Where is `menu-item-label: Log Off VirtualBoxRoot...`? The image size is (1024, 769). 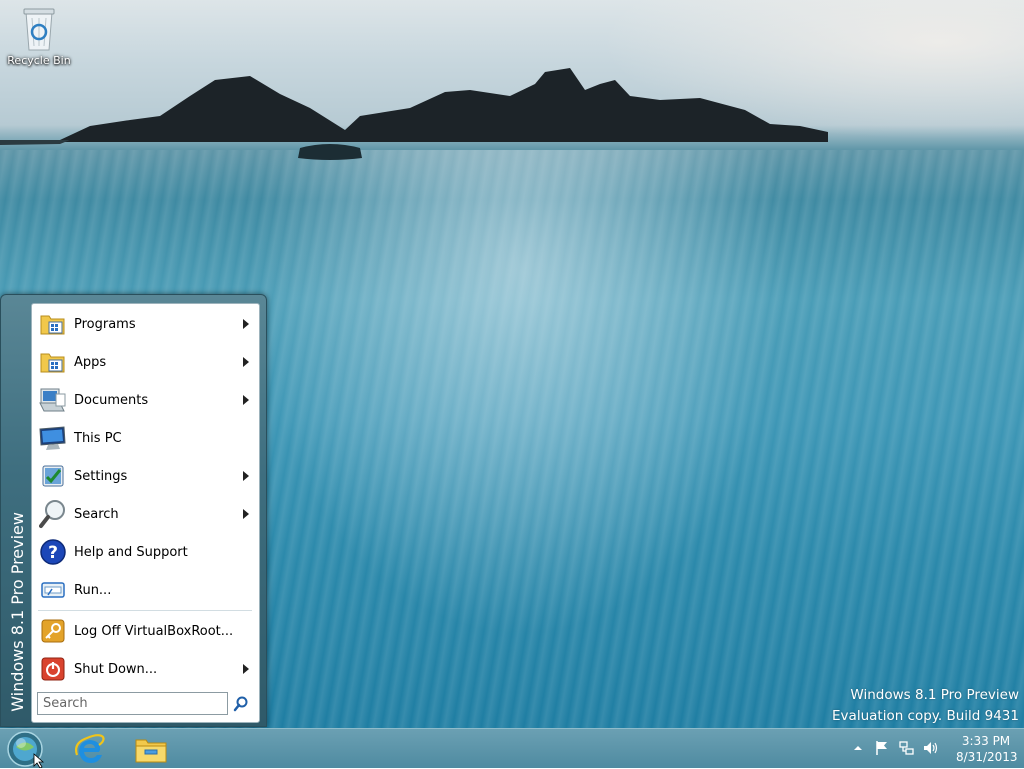
menu-item-label: Log Off VirtualBoxRoot... is located at coordinates (154, 631).